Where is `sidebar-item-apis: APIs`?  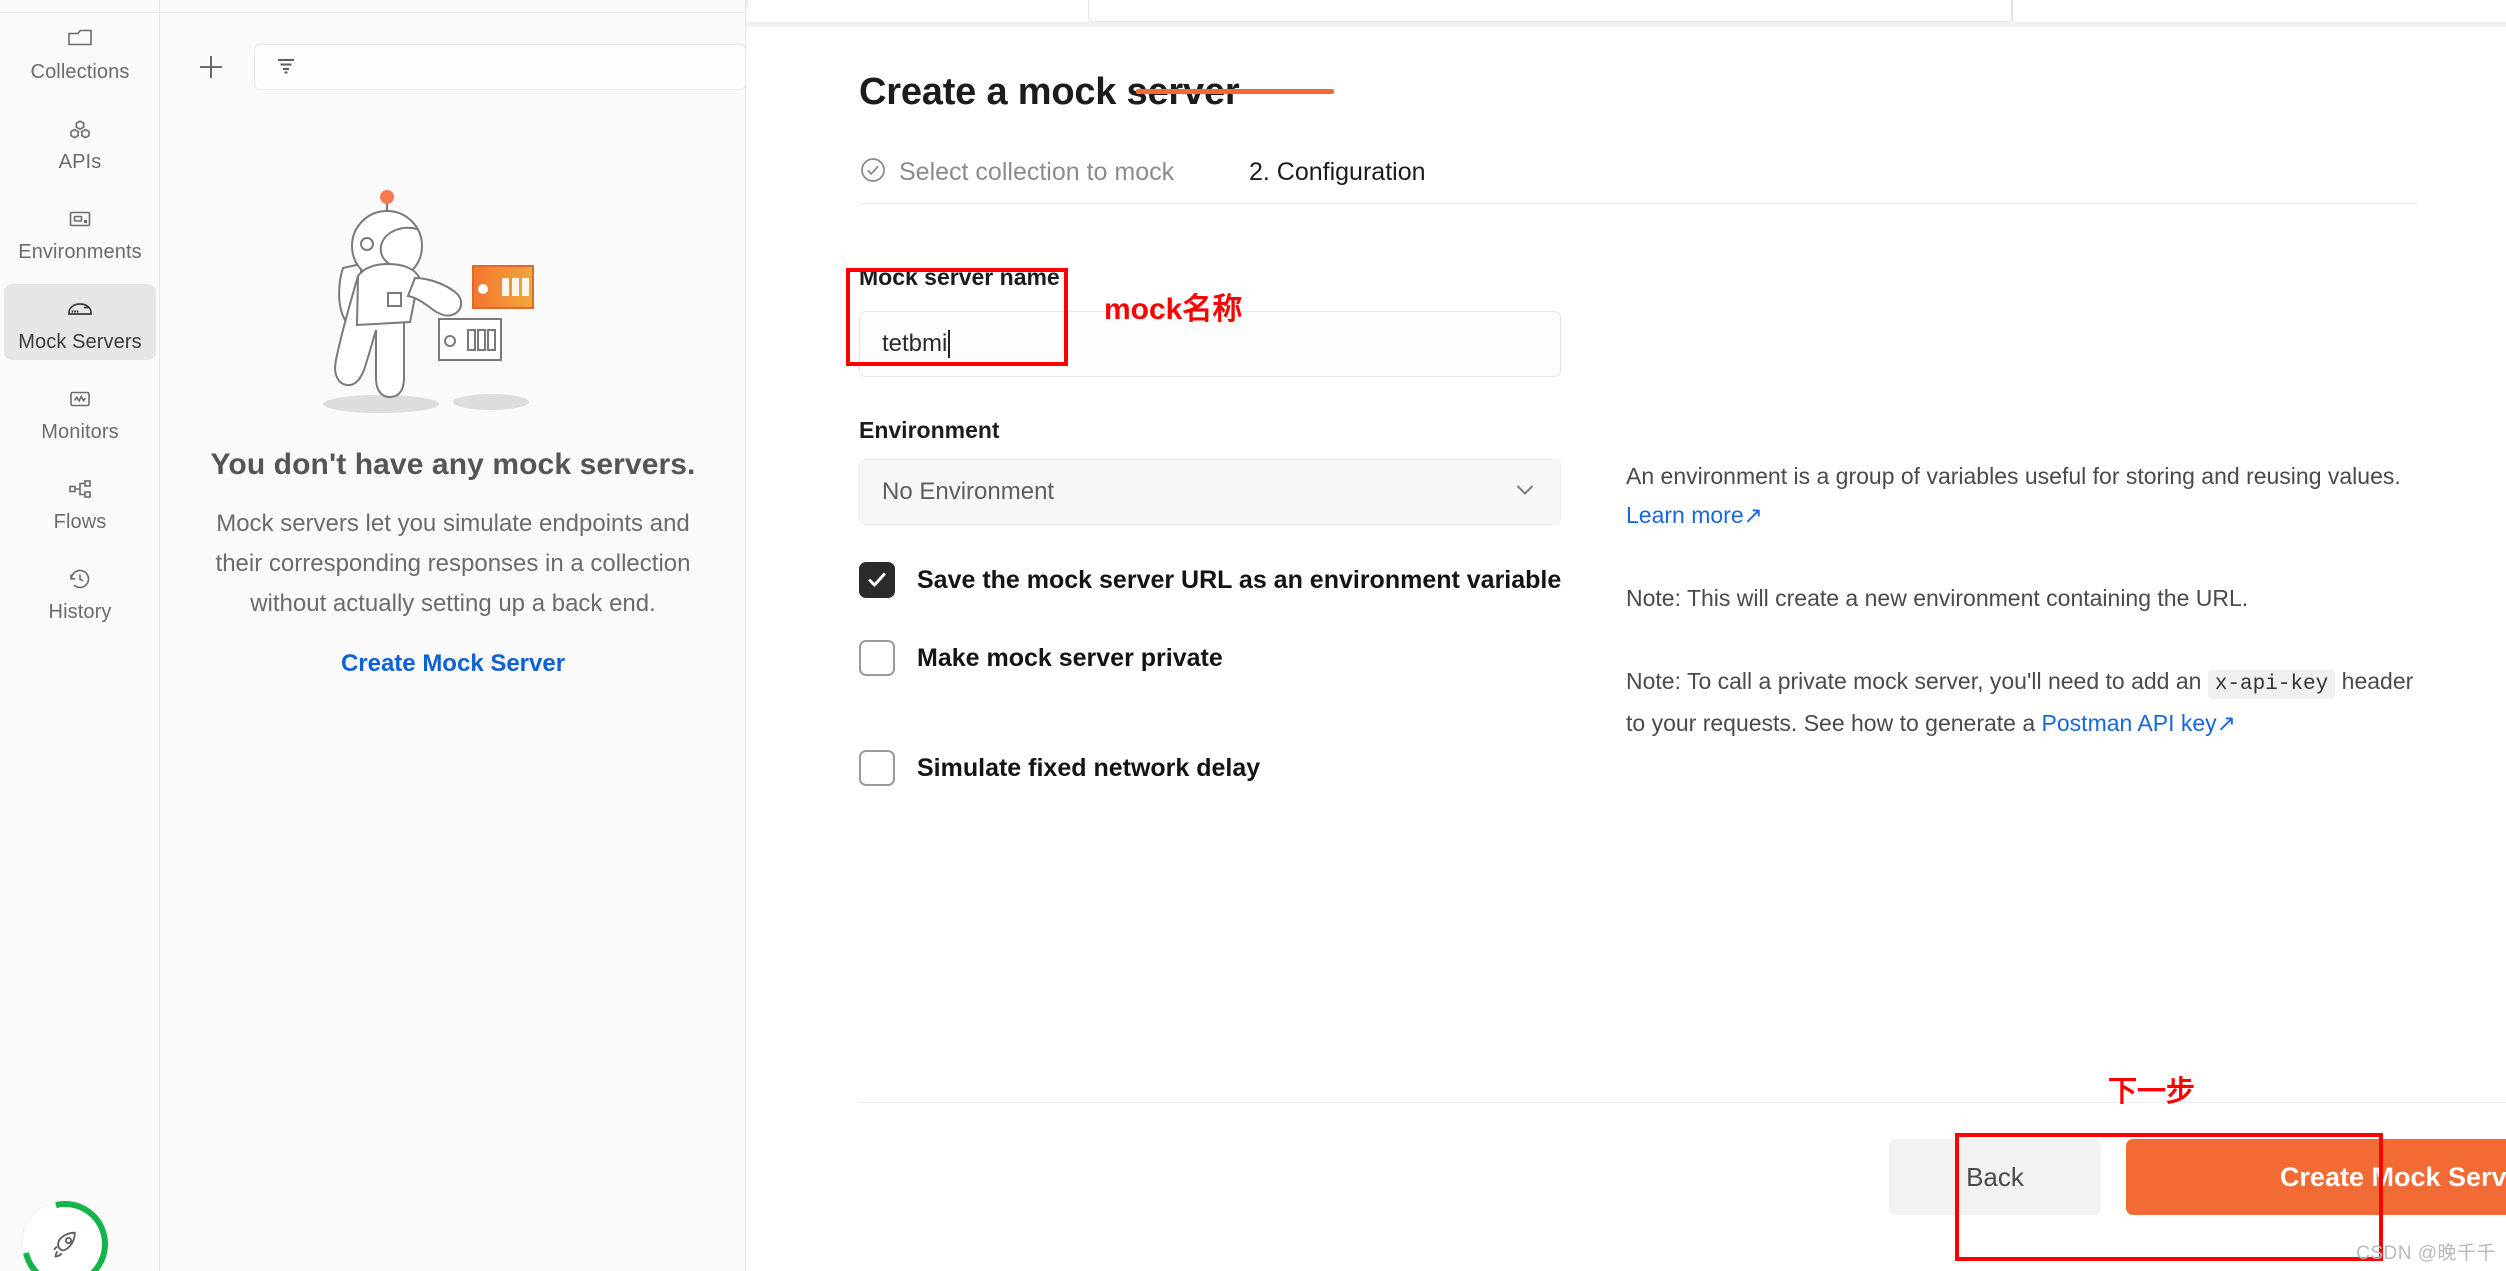
sidebar-item-apis: APIs is located at coordinates (80, 142).